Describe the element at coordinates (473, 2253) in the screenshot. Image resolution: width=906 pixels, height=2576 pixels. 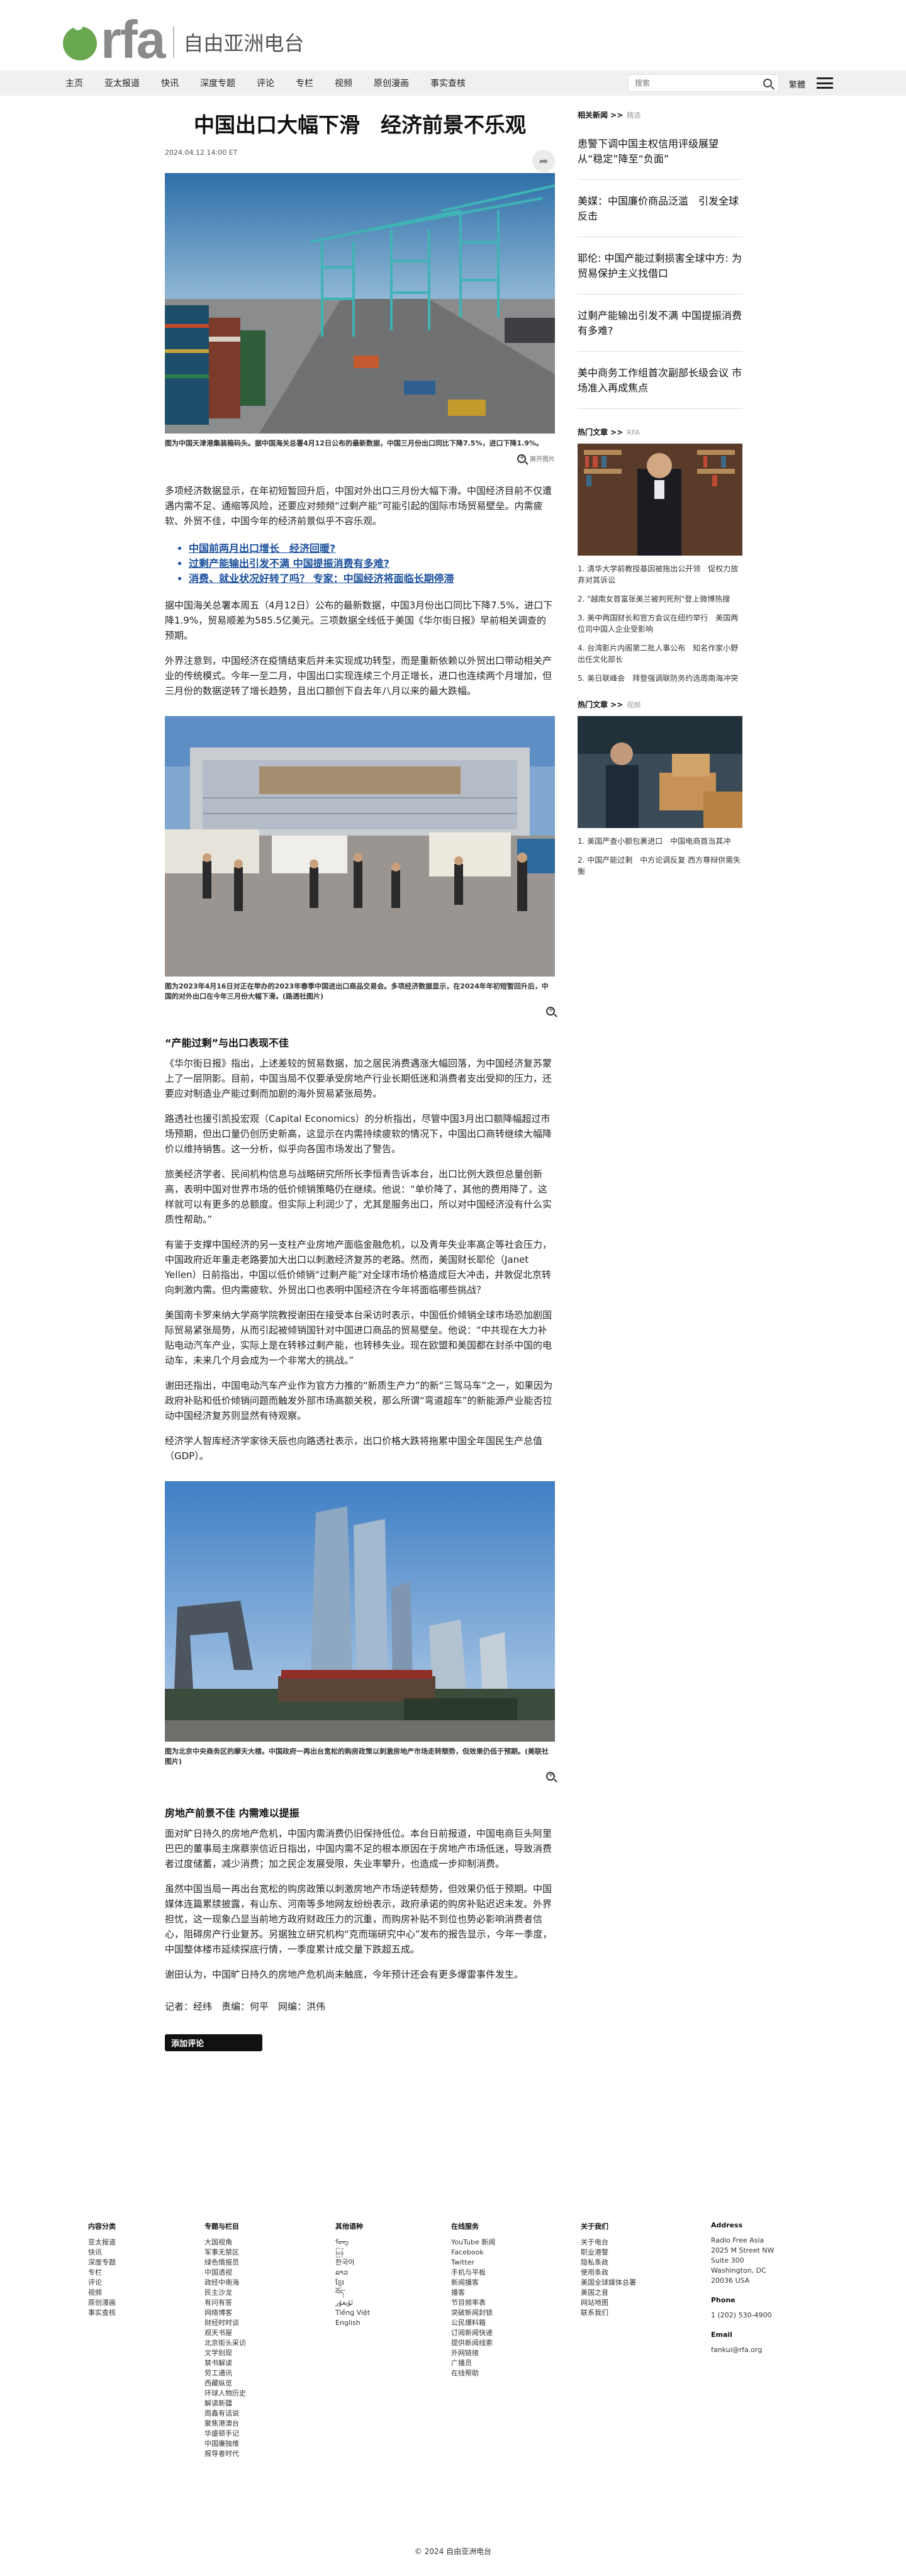
I see `footer-link: Facebook` at that location.